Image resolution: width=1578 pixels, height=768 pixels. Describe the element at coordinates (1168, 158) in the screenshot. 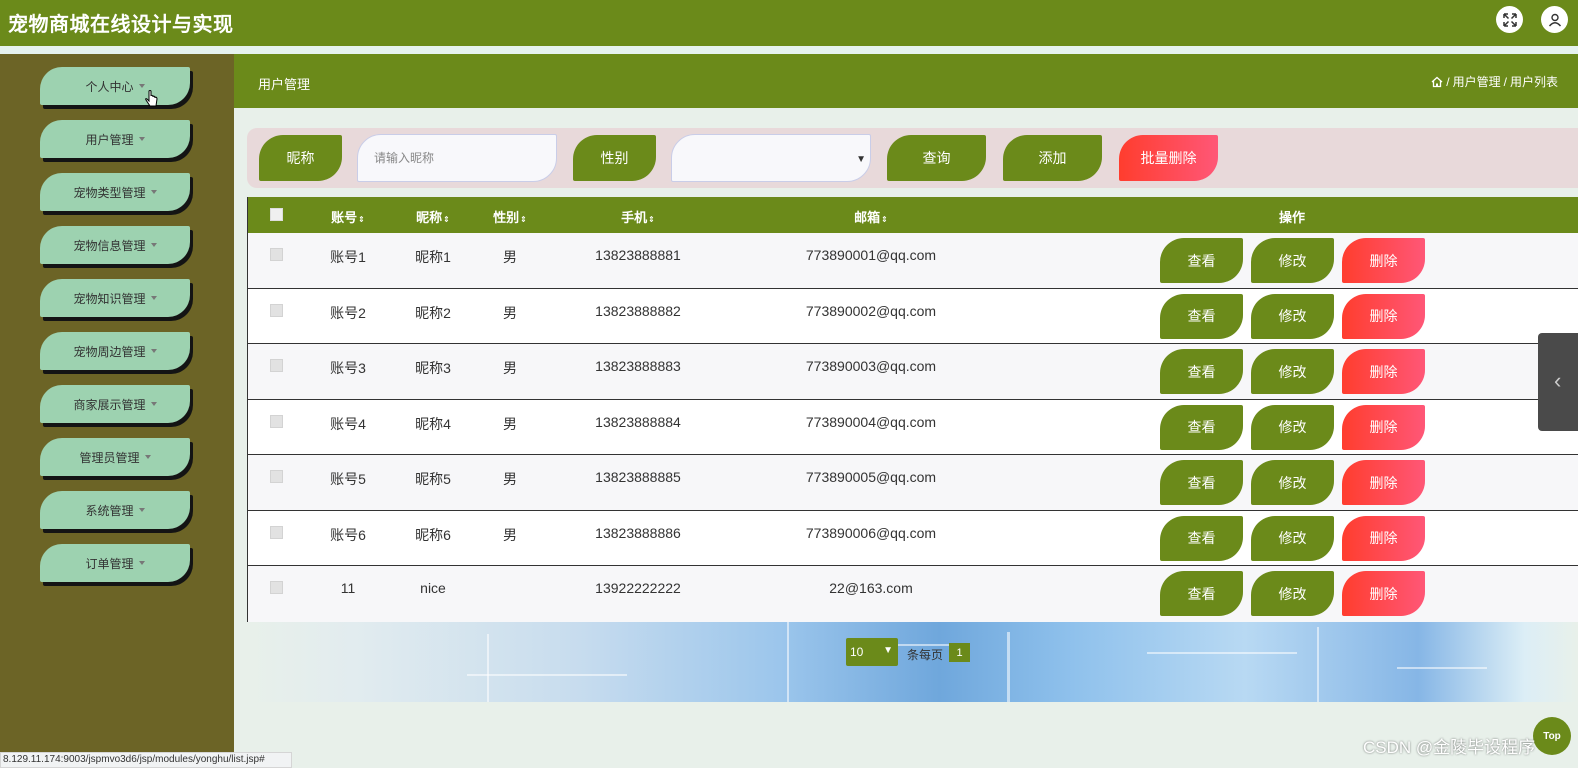

I see `batch-delete-button: 批量删除` at that location.